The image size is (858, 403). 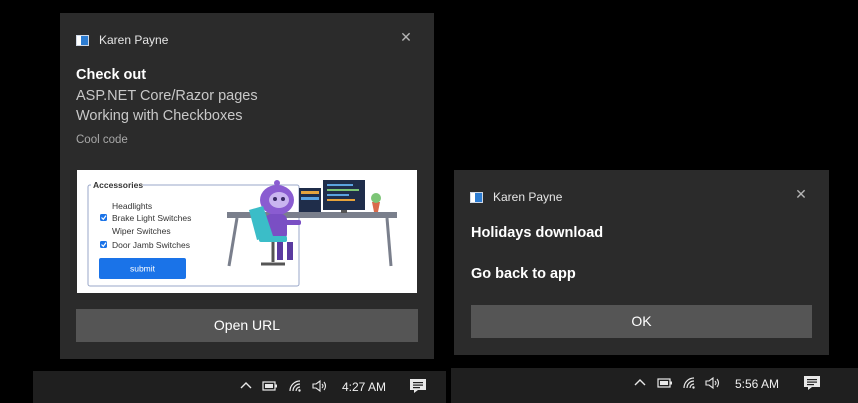 What do you see at coordinates (143, 269) in the screenshot?
I see `hero-submit-label: submit` at bounding box center [143, 269].